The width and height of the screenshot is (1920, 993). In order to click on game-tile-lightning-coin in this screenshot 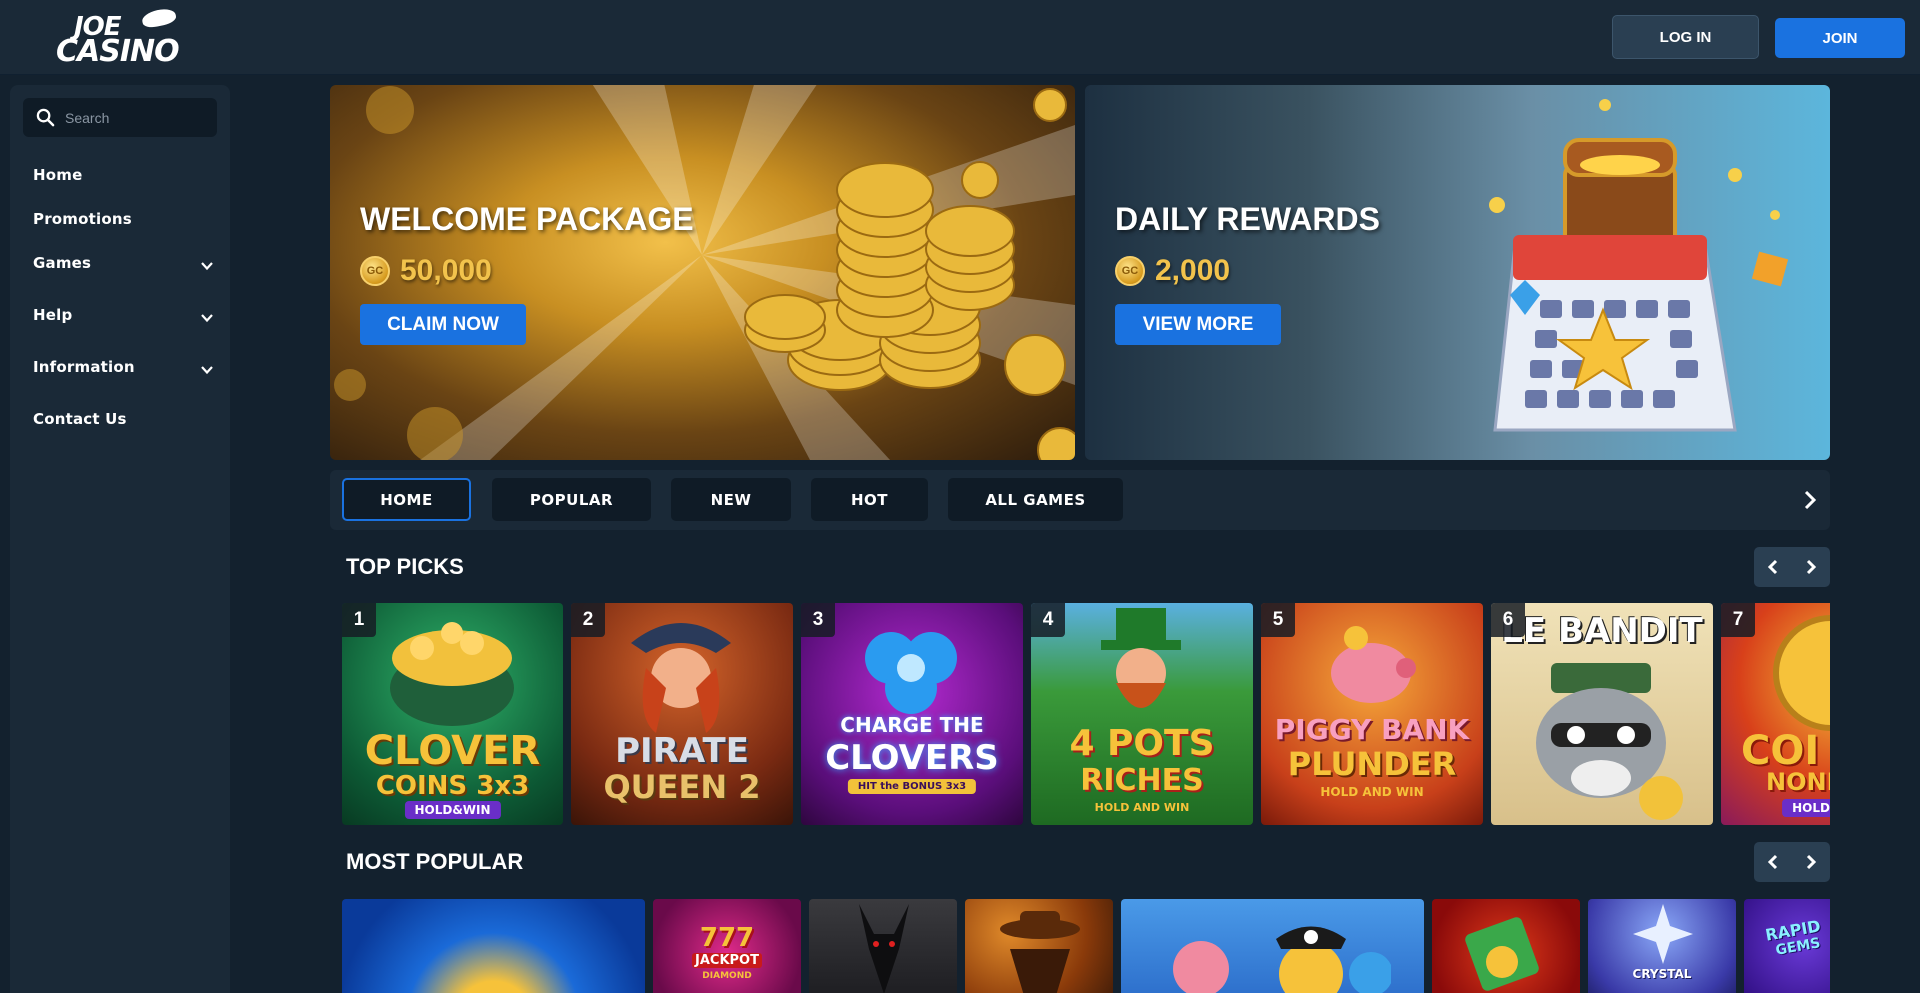, I will do `click(493, 946)`.